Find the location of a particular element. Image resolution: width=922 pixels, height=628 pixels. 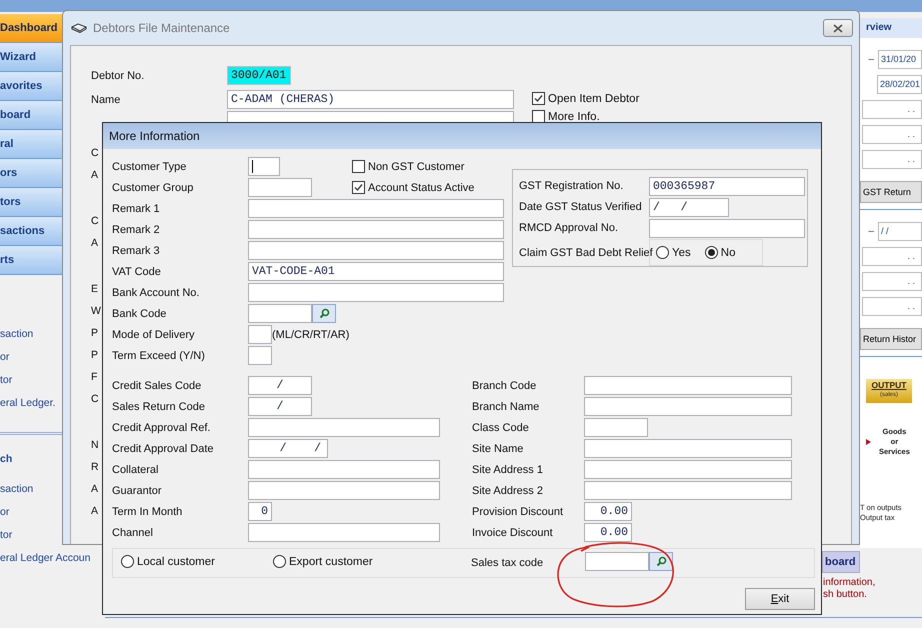

text-field: C-ADAM (CHERAS) is located at coordinates (370, 99).